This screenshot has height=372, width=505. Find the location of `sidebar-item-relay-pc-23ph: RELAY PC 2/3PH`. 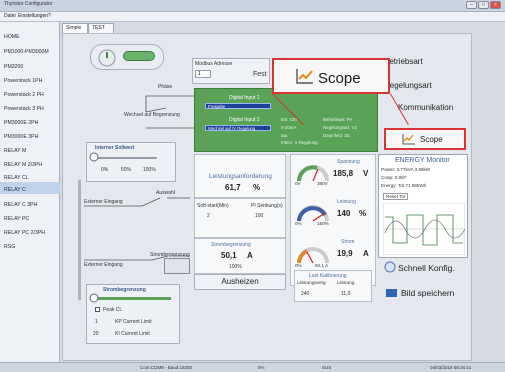

sidebar-item-relay-pc-23ph: RELAY PC 2/3PH is located at coordinates (24, 233).